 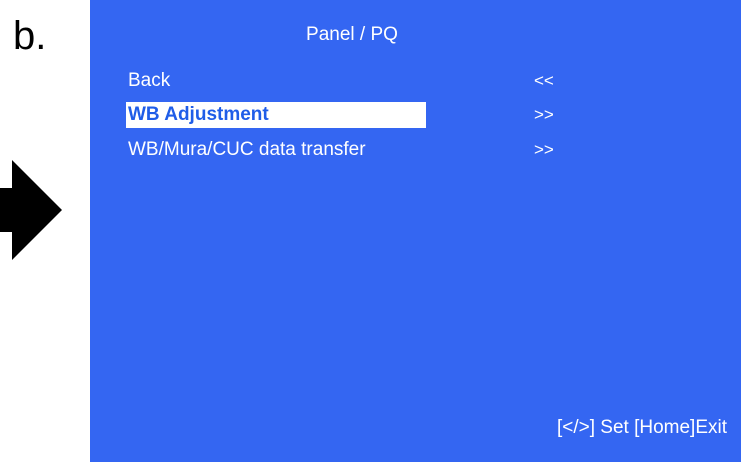 I want to click on menu-item-wb-mura-cuc-data-transfer: WB/Mura/CUC data transfer >>, so click(x=346, y=150).